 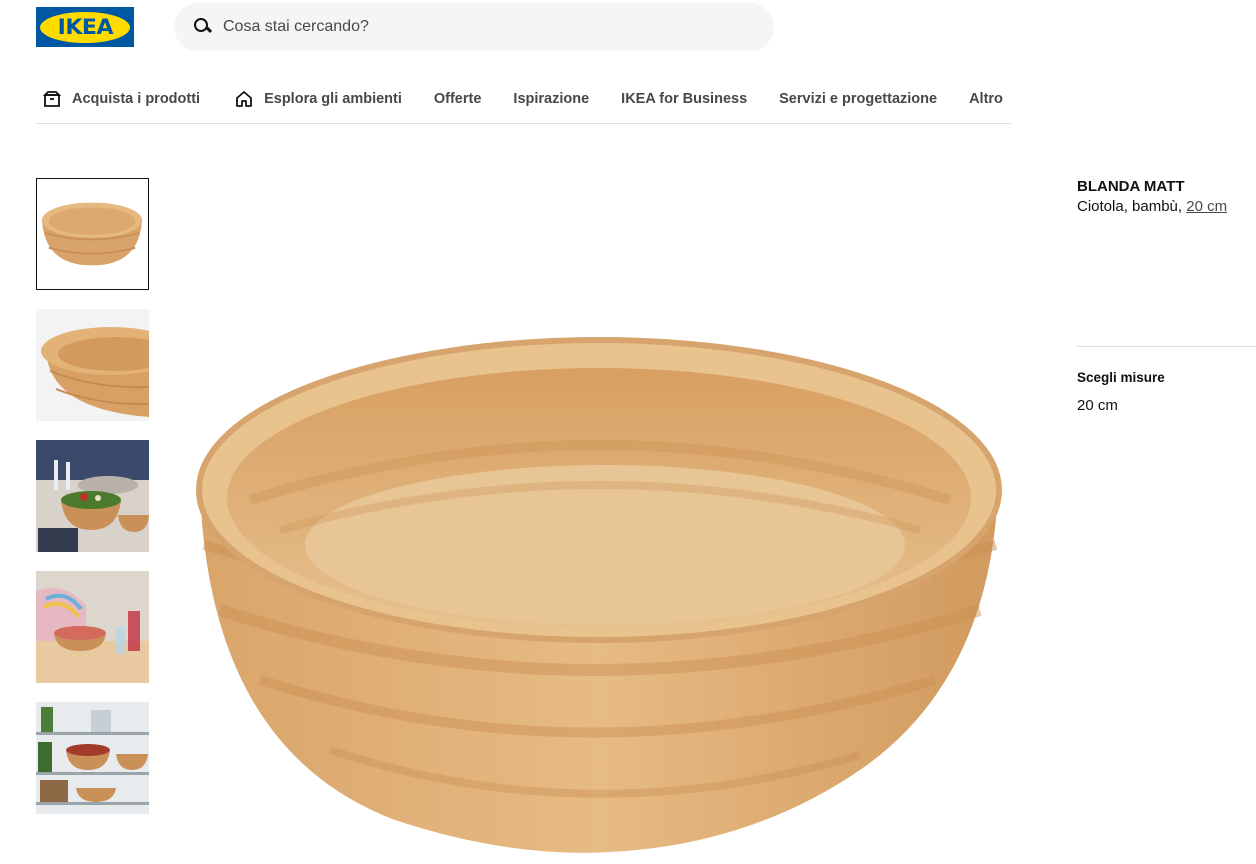 I want to click on nav-item-label: Servizi e progettazione, so click(x=858, y=98).